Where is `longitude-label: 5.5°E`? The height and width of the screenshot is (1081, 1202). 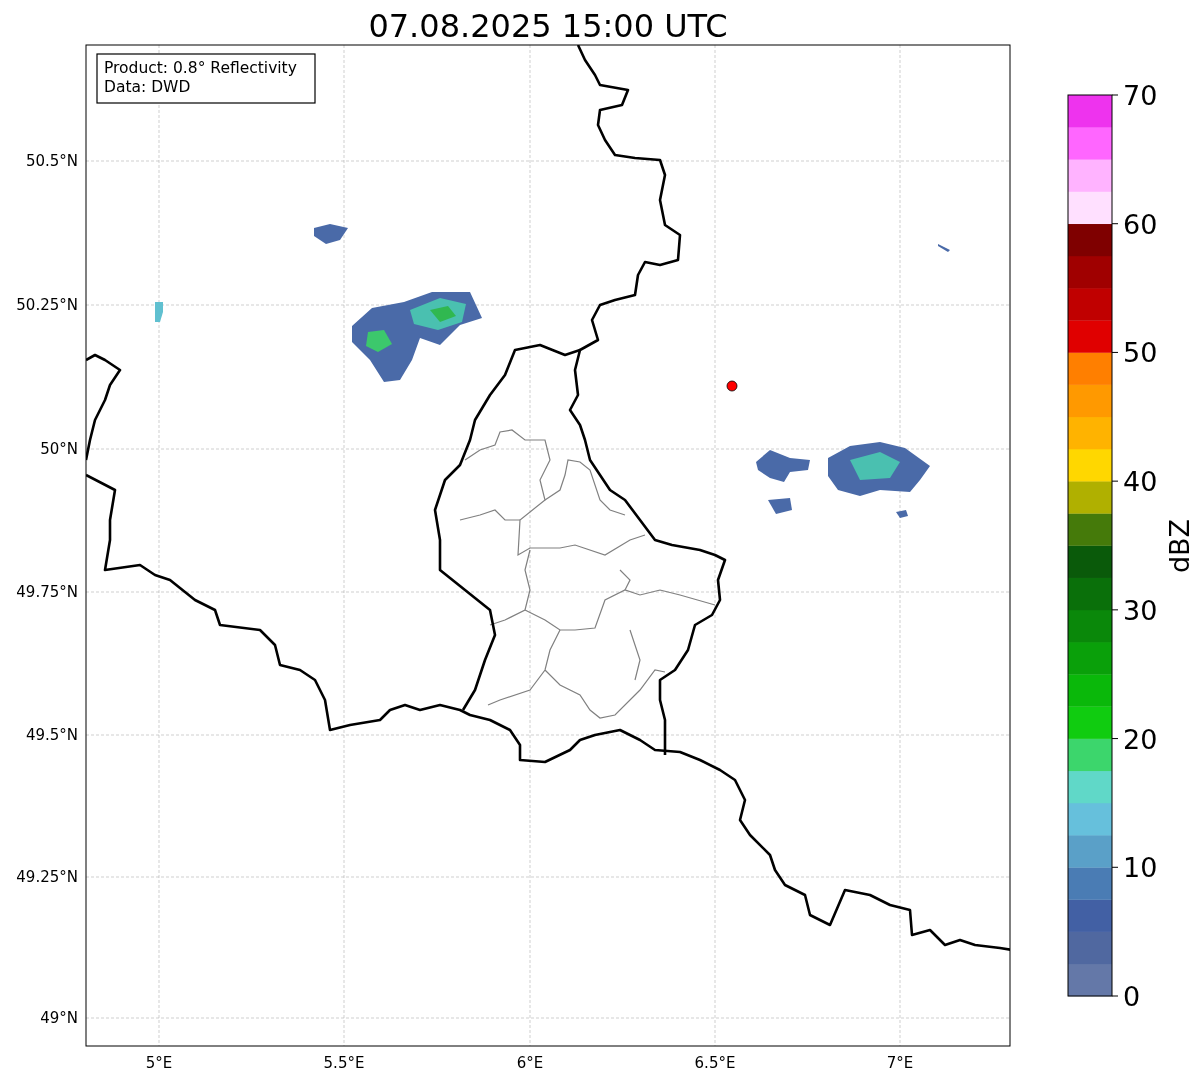 longitude-label: 5.5°E is located at coordinates (344, 1063).